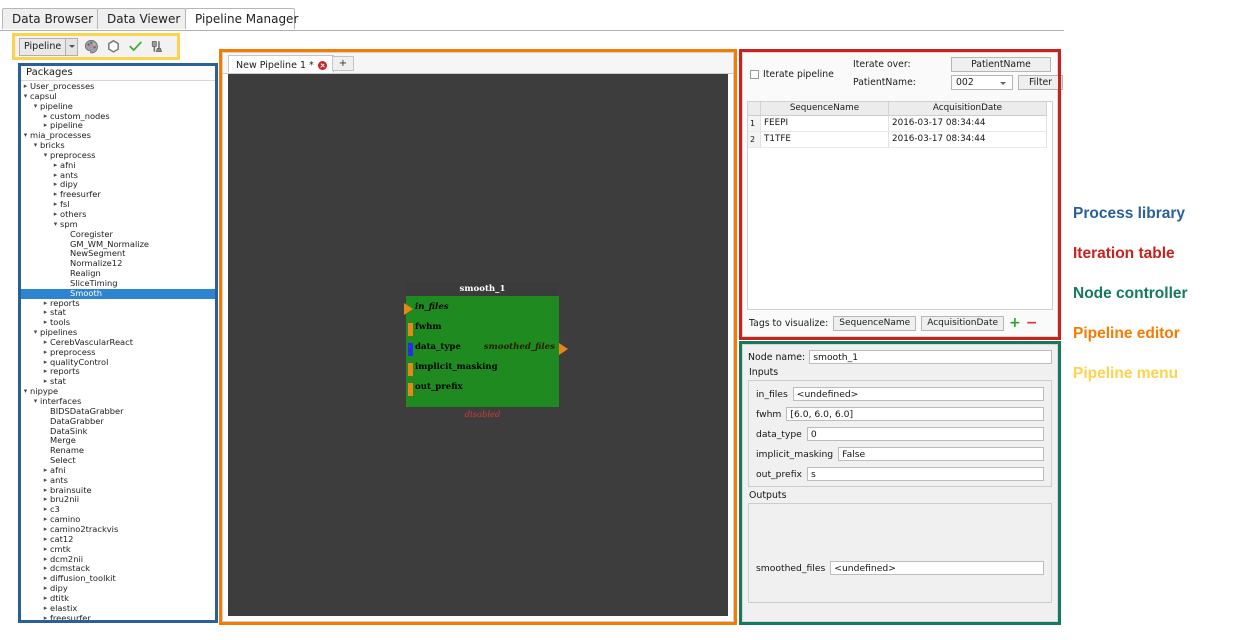 Image resolution: width=1236 pixels, height=640 pixels. Describe the element at coordinates (157, 46) in the screenshot. I see `initialize-tool-icon` at that location.